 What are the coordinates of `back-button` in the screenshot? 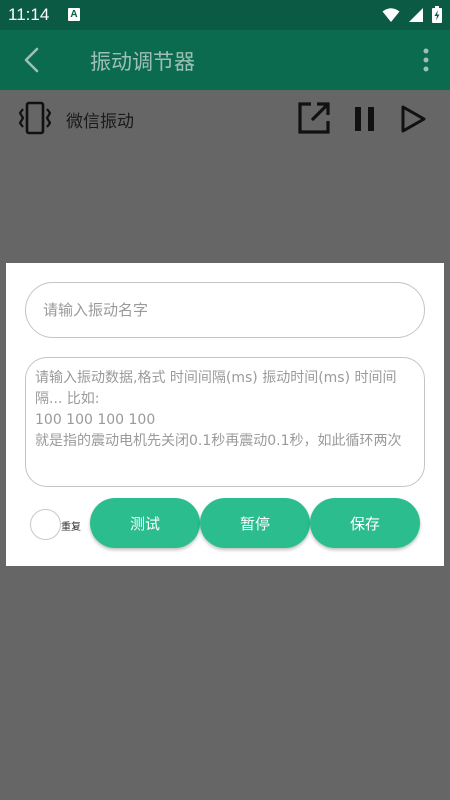 It's located at (32, 60).